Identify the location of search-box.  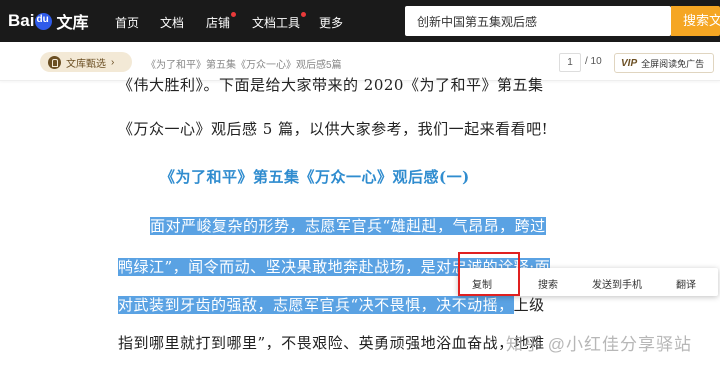
(538, 21).